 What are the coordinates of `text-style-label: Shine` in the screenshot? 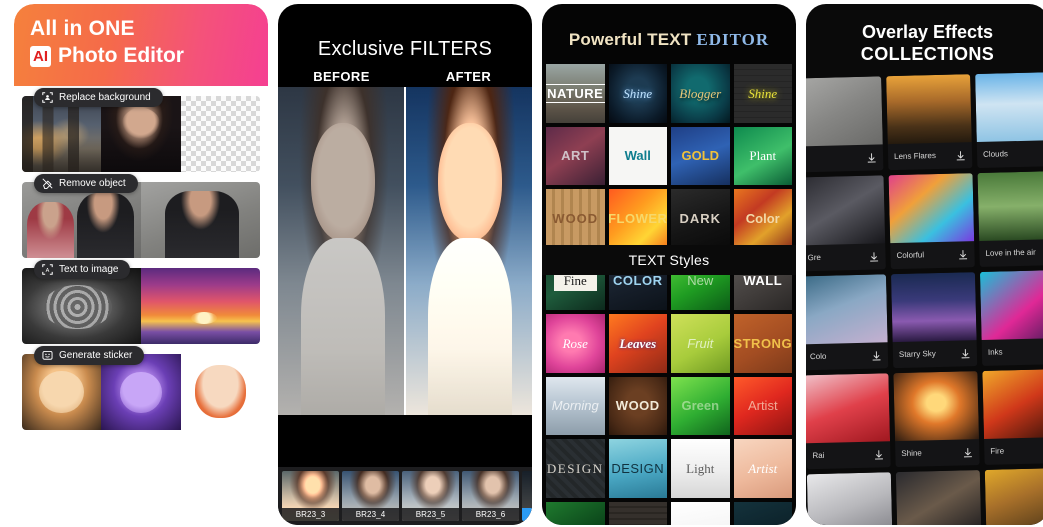 It's located at (763, 93).